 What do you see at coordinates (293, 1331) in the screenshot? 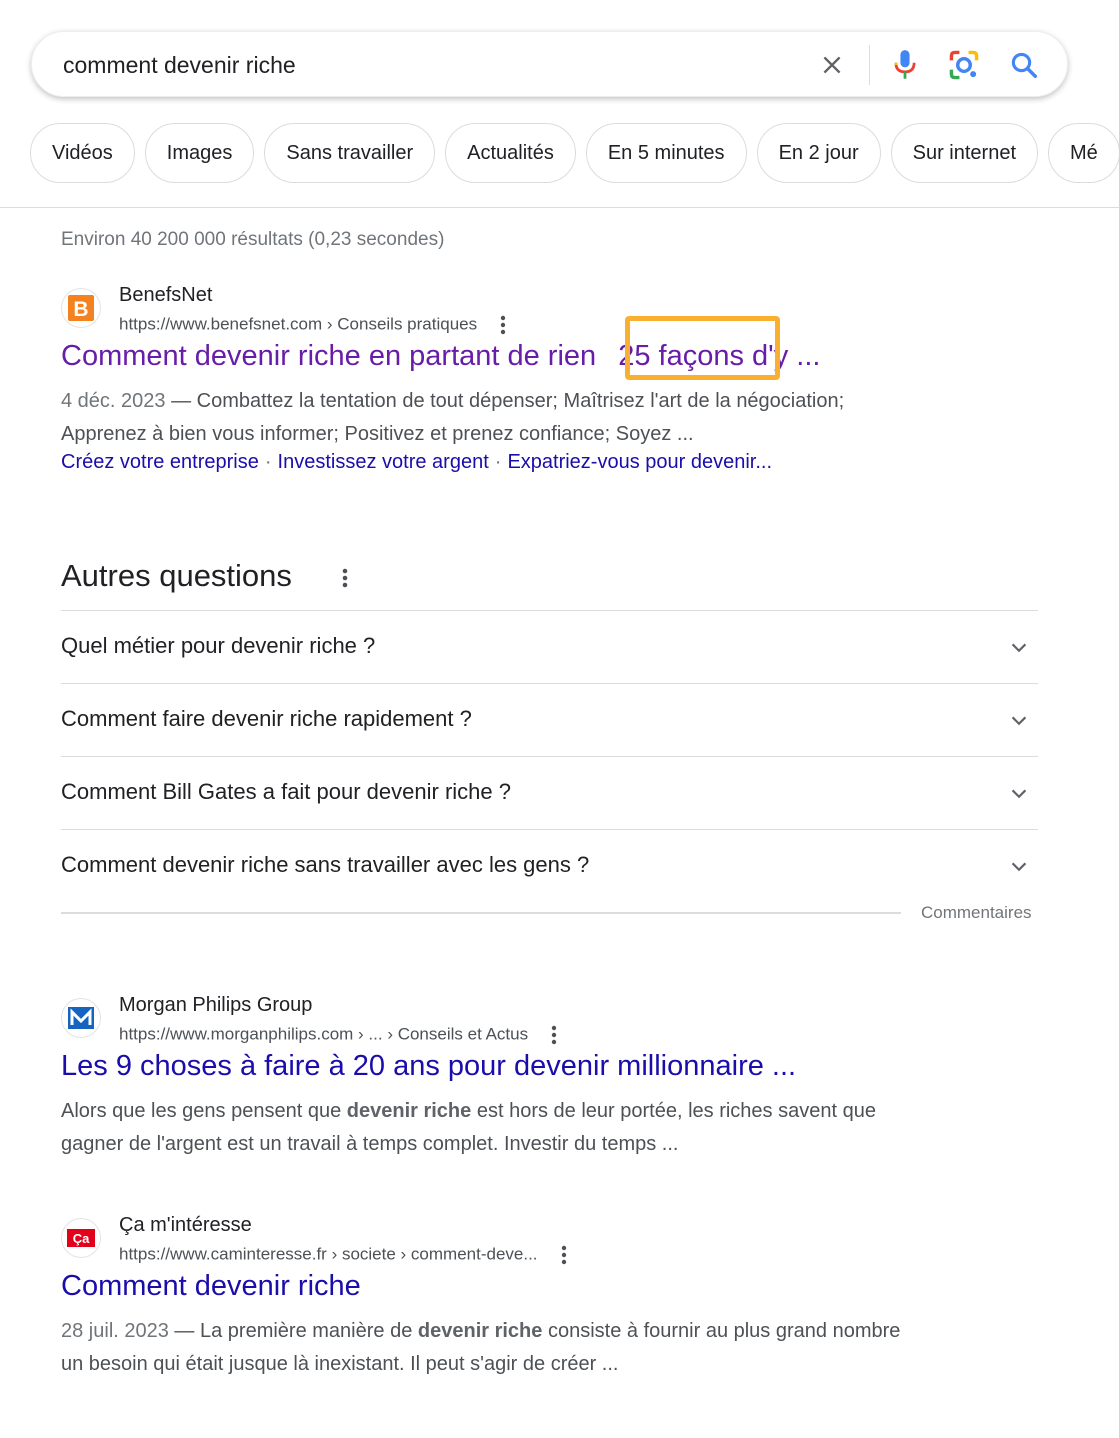
I see `snippet-text: — La première manière de` at bounding box center [293, 1331].